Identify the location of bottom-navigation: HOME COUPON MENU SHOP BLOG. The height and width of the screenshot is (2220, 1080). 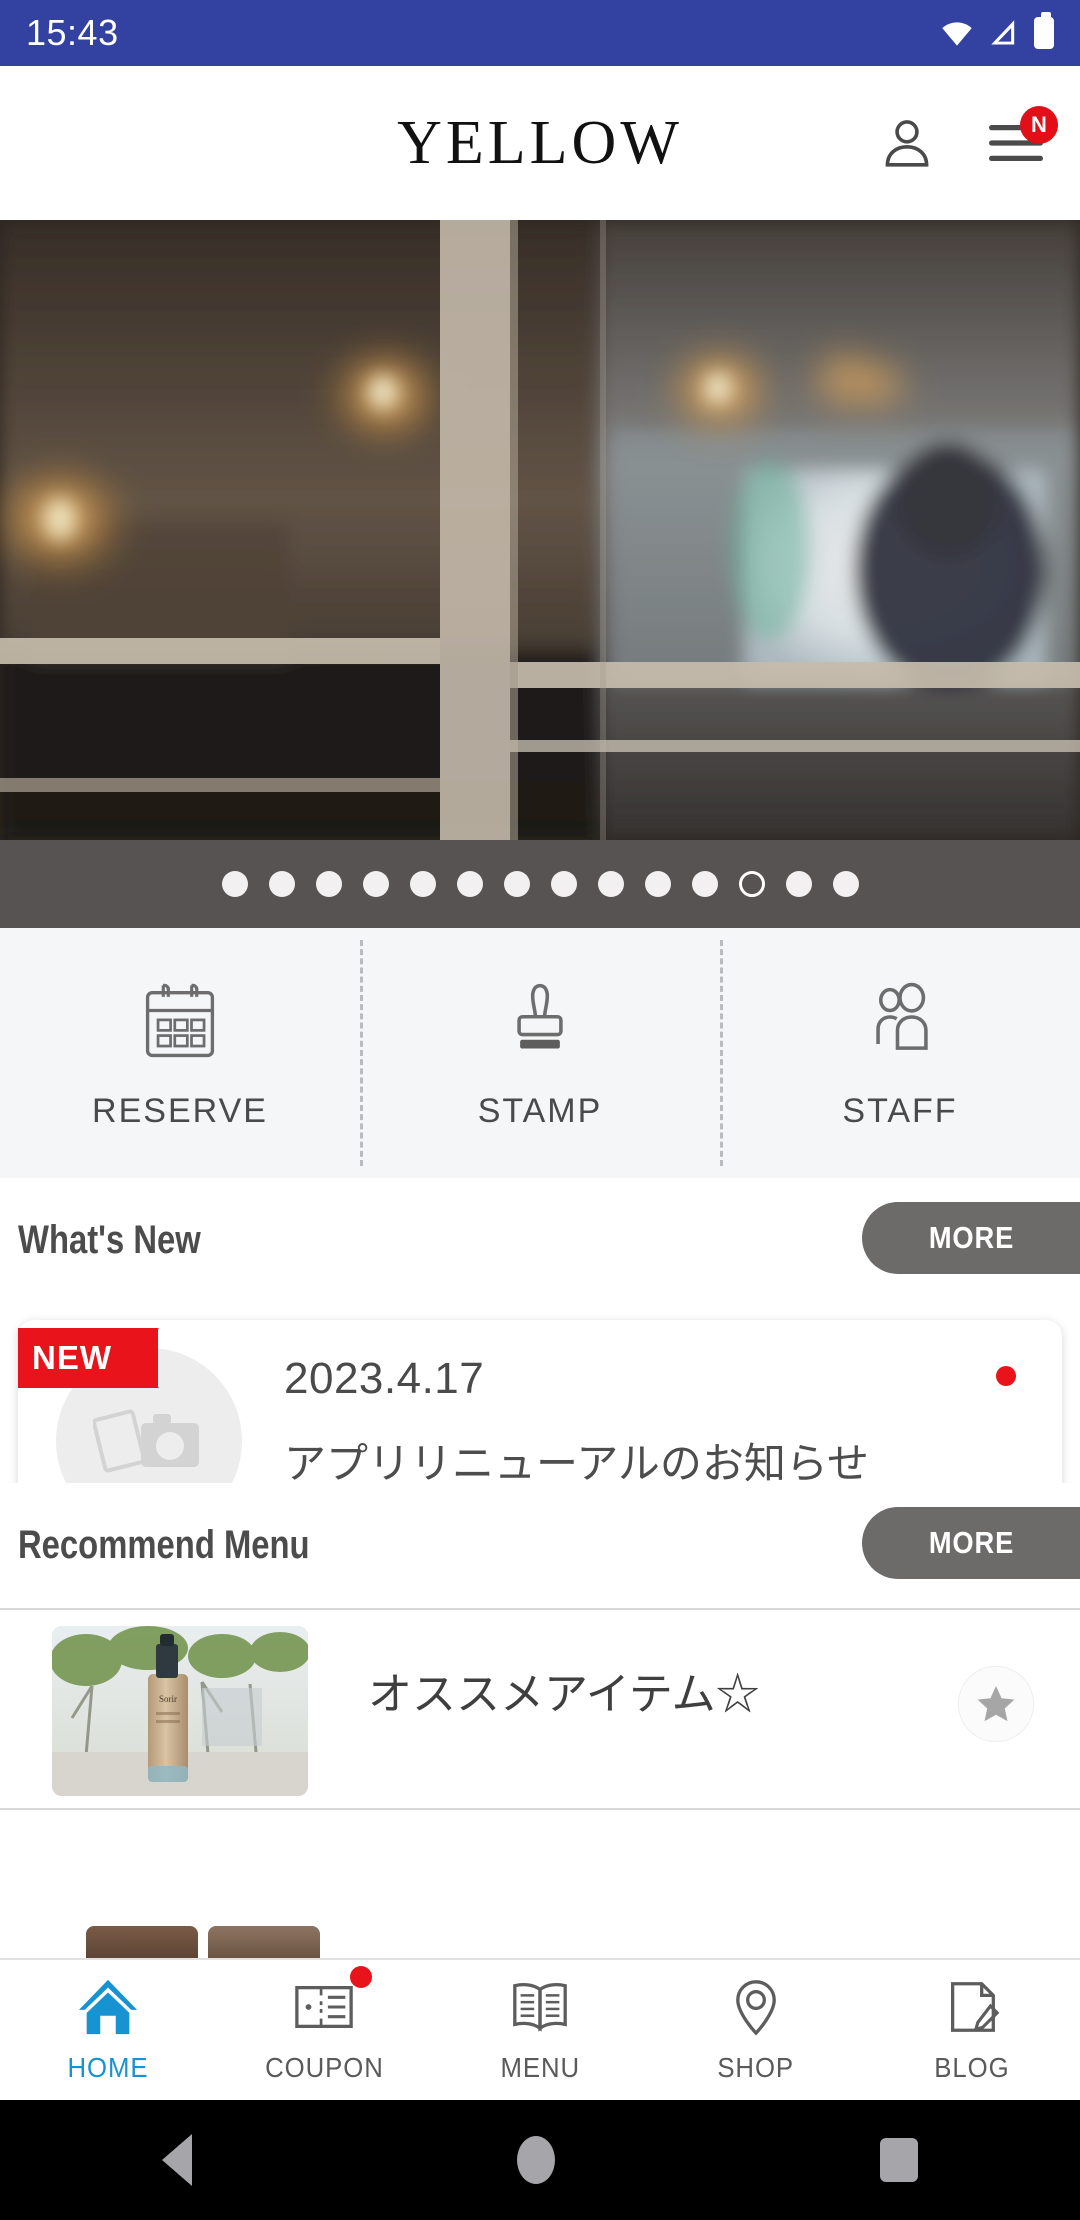
(540, 2029).